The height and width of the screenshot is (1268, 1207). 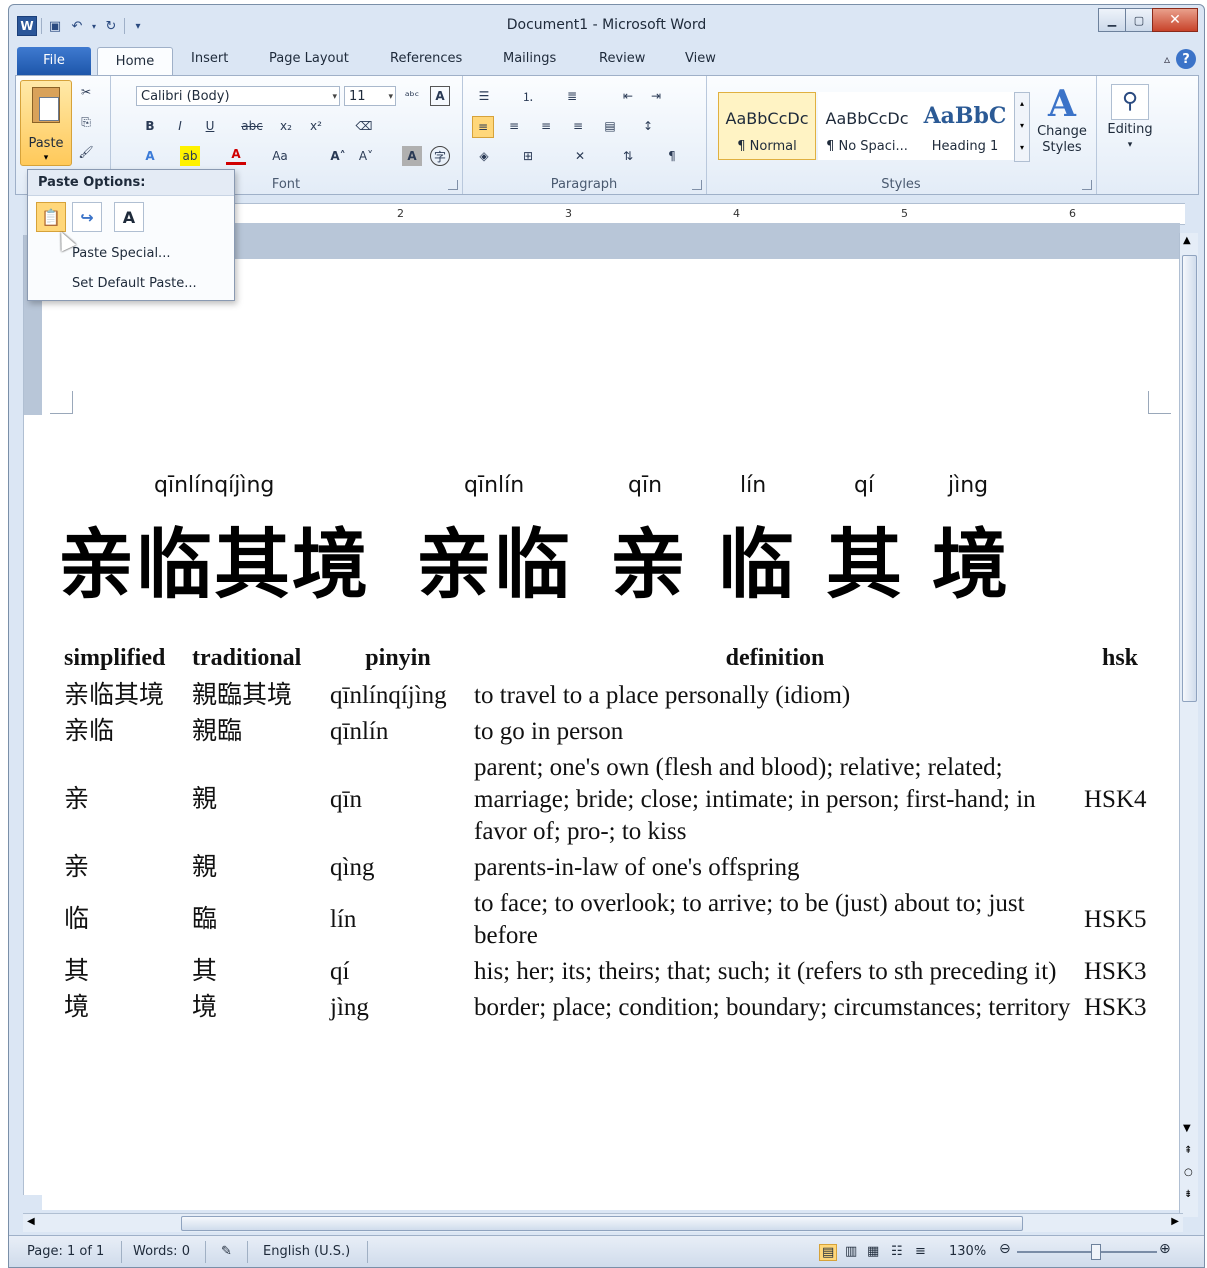 I want to click on line-spacing-icon: ↕, so click(x=648, y=126).